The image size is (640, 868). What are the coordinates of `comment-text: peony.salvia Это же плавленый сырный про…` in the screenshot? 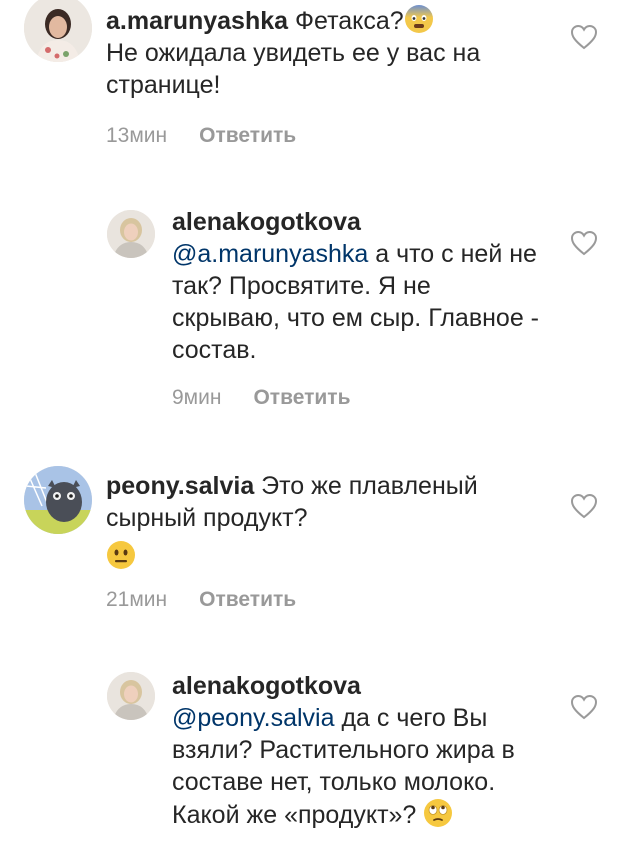 It's located at (316, 521).